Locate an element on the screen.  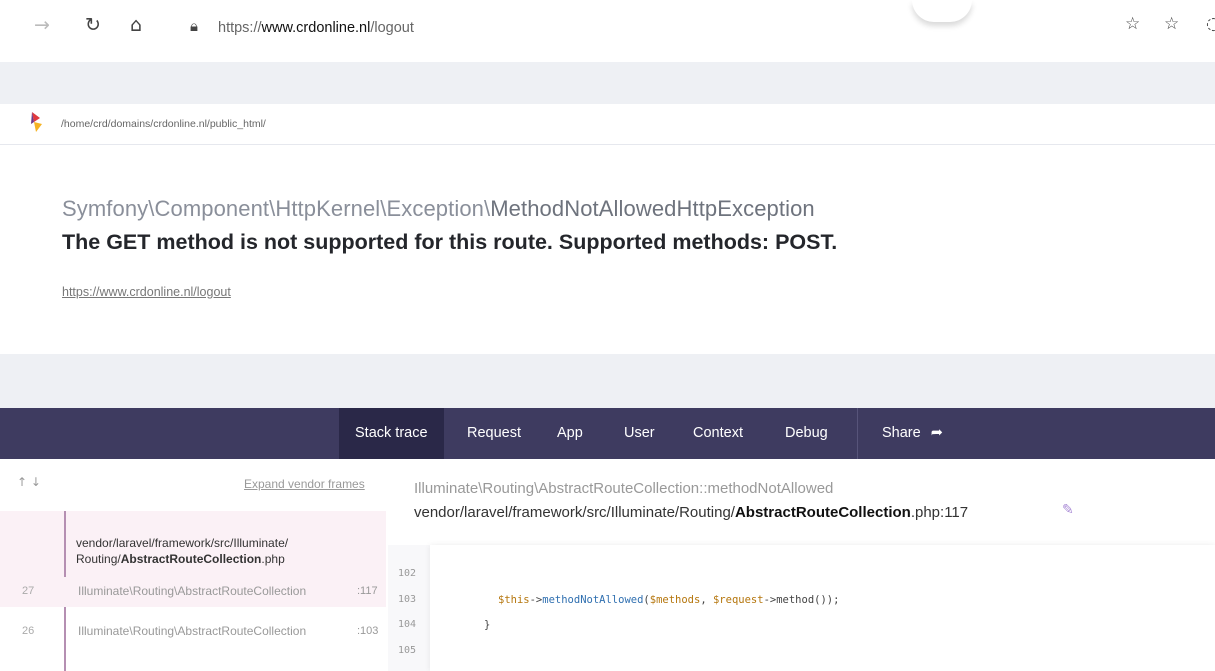
edit-pencil-icon: ✎ is located at coordinates (1068, 510).